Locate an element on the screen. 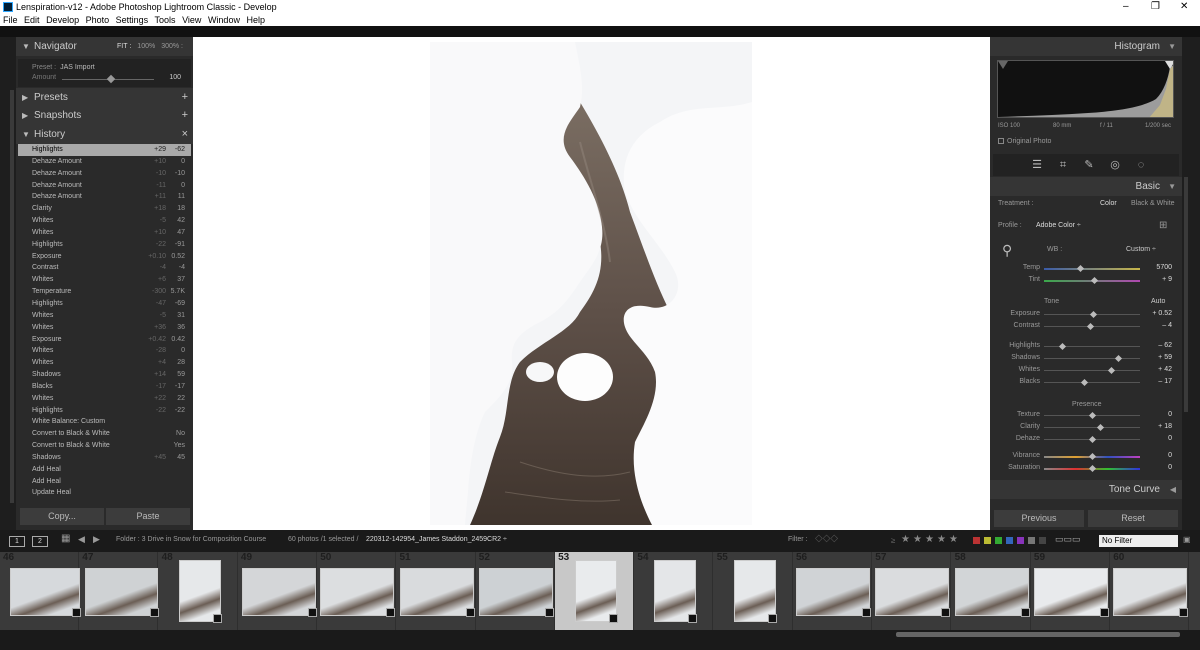 The image size is (1200, 650). history-item: Dehaze Amount -11 0 is located at coordinates (104, 186).